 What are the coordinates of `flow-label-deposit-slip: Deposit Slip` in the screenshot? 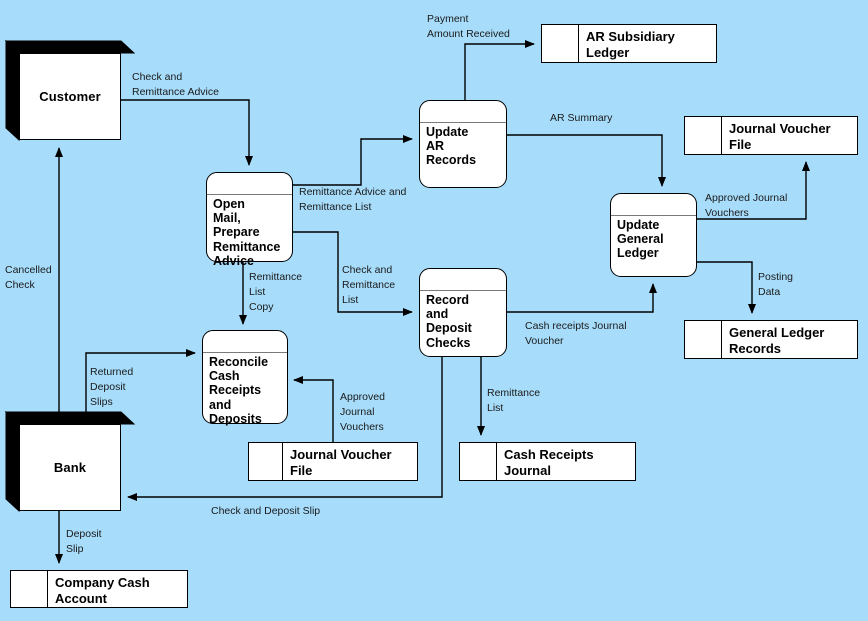 It's located at (84, 541).